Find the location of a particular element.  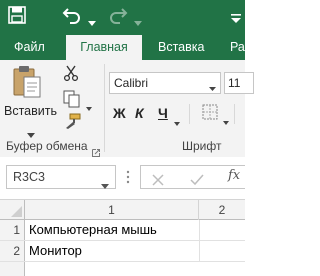

group-separator is located at coordinates (104, 108).